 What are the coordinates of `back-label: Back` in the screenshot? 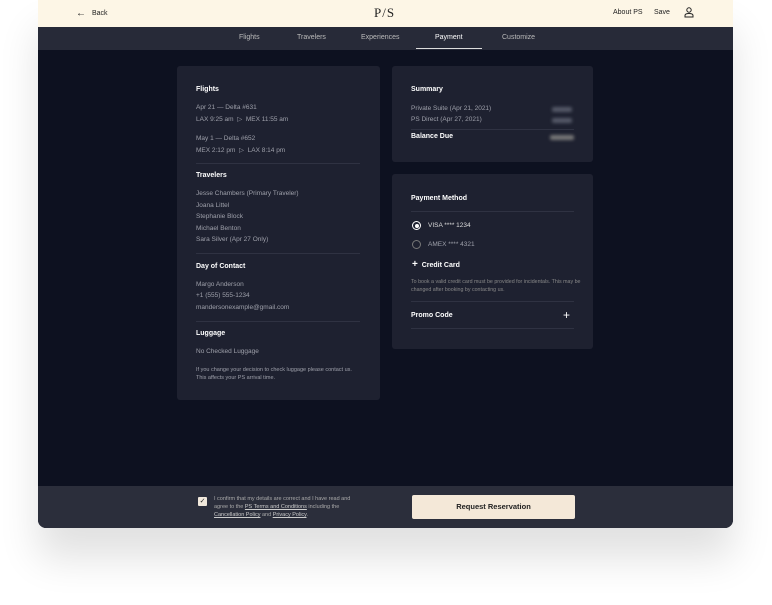 It's located at (100, 13).